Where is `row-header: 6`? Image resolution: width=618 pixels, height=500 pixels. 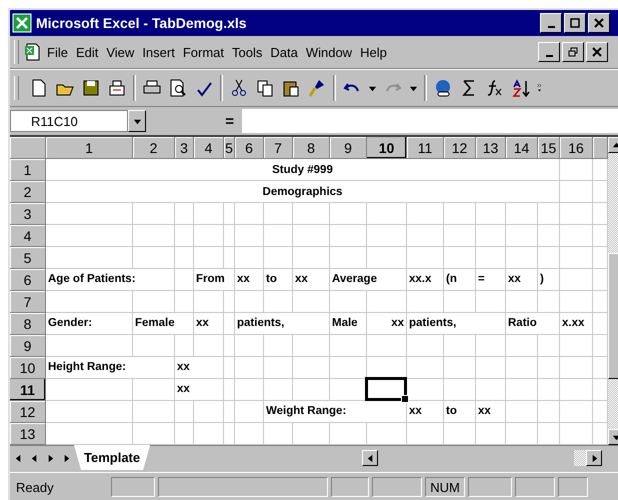 row-header: 6 is located at coordinates (28, 280).